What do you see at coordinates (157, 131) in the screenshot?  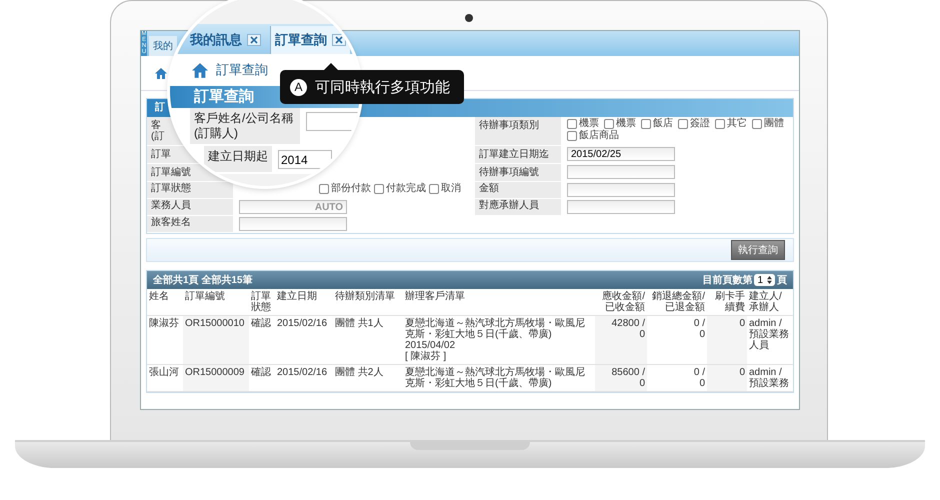 I see `field-label: 客 (訂` at bounding box center [157, 131].